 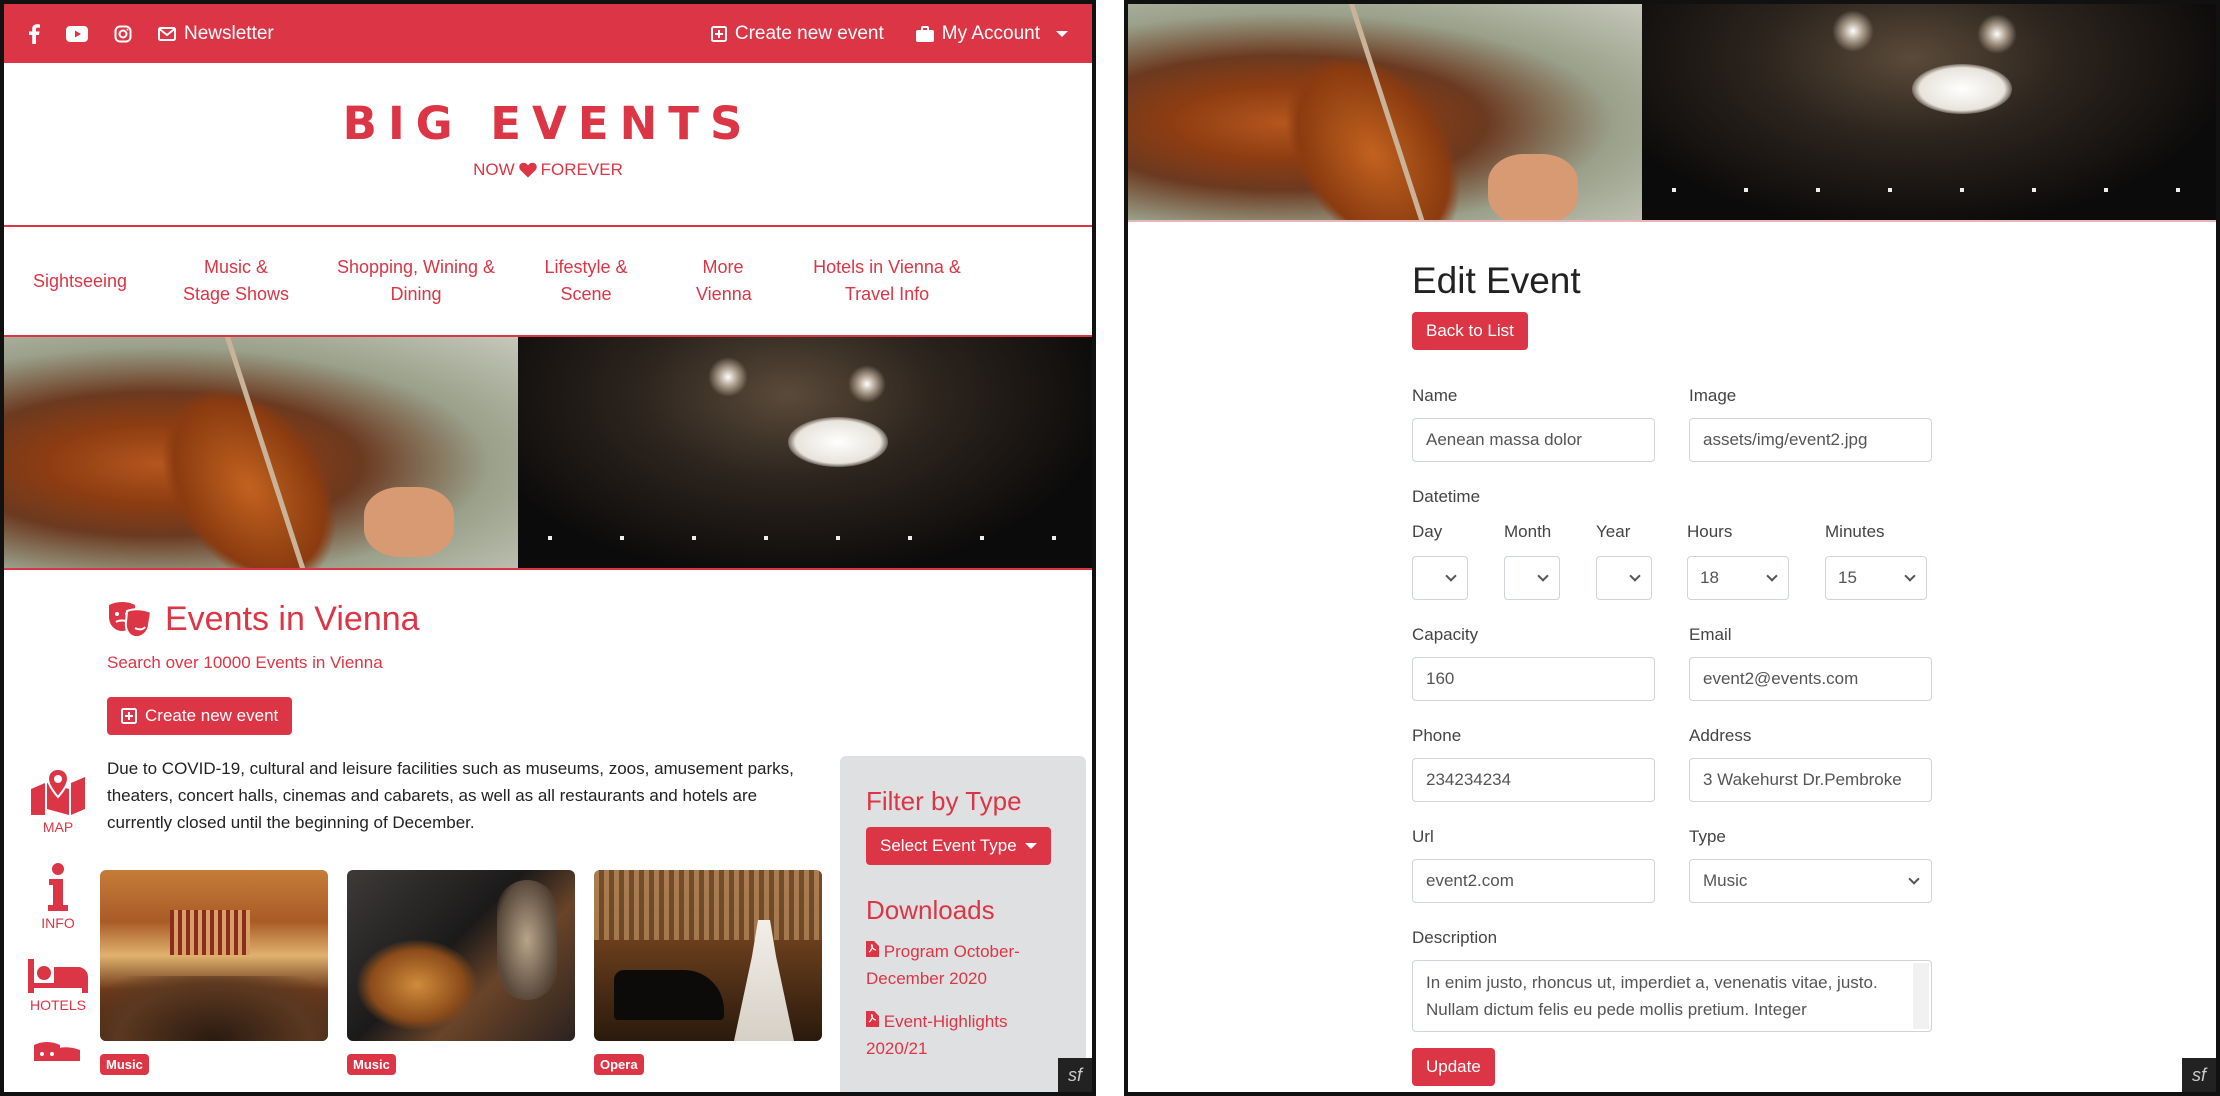 What do you see at coordinates (236, 281) in the screenshot?
I see `nav-music-stage: Music & Stage Shows` at bounding box center [236, 281].